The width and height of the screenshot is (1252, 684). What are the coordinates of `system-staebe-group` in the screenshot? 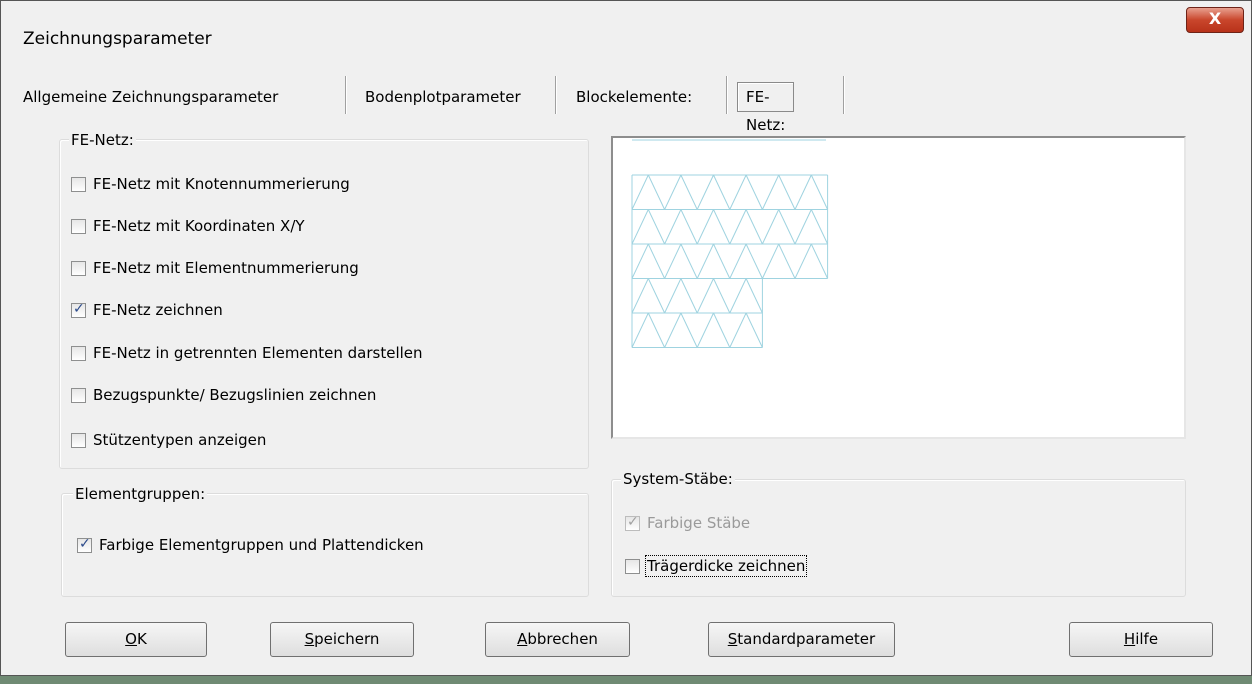 It's located at (898, 538).